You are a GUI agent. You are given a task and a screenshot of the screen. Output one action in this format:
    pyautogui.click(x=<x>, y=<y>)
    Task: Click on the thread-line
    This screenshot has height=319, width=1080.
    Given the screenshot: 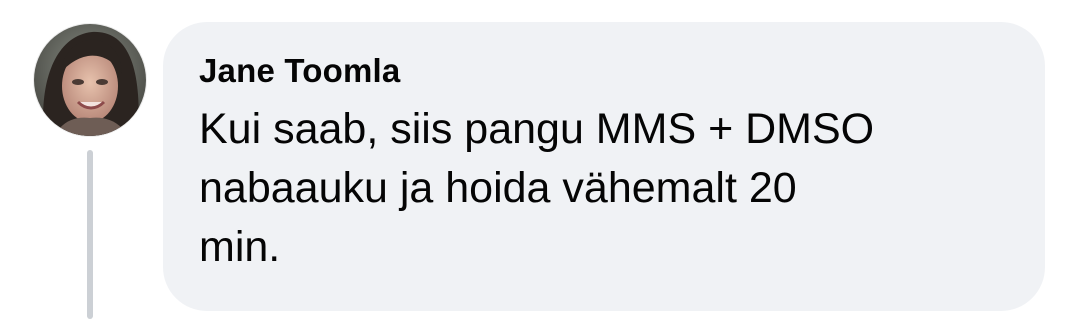 What is the action you would take?
    pyautogui.click(x=90, y=234)
    